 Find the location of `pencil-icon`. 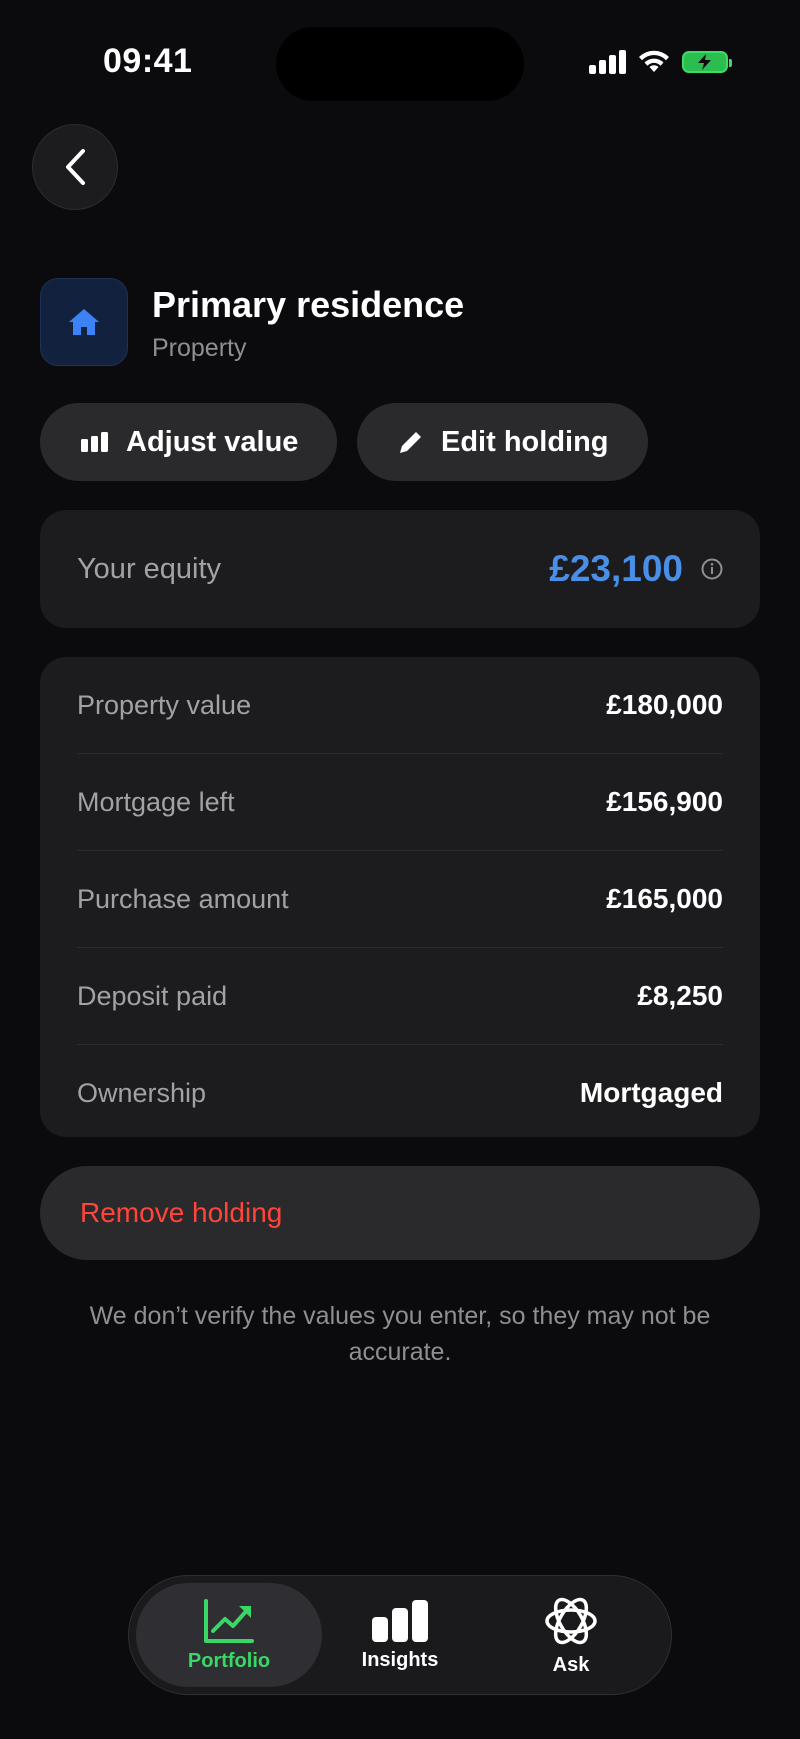

pencil-icon is located at coordinates (410, 442).